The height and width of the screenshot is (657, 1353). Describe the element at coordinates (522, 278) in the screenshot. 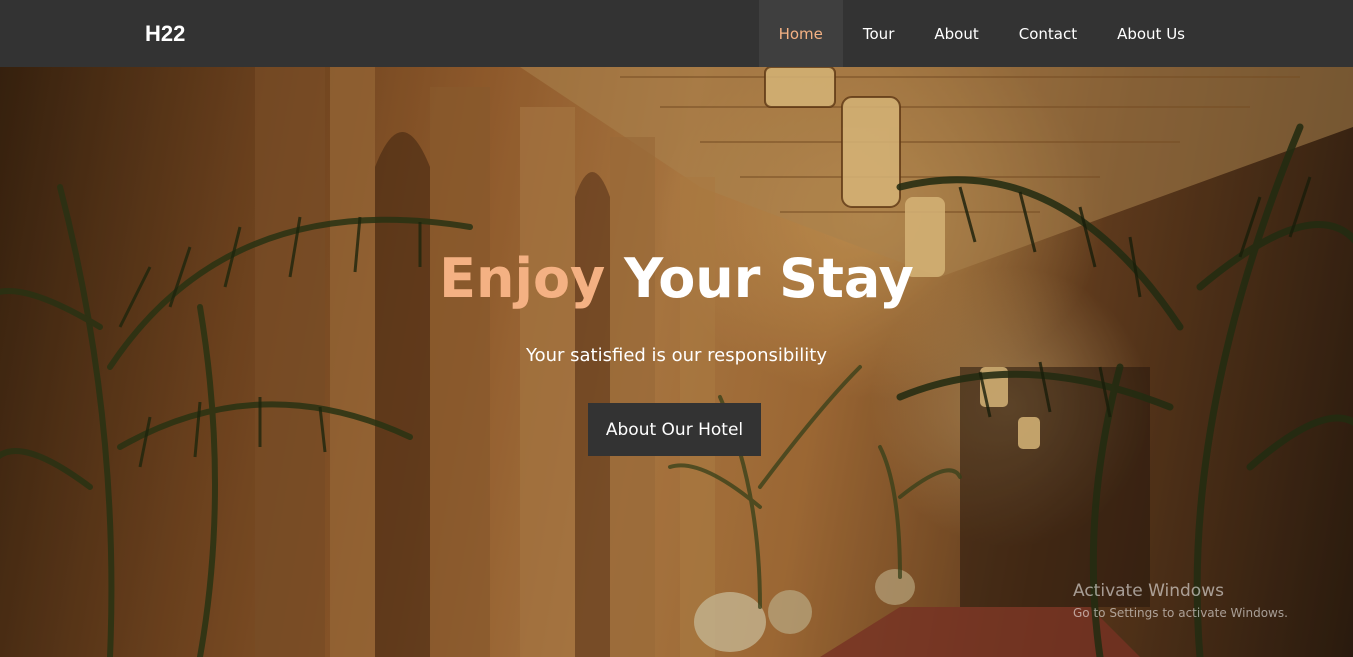

I see `hero-title-accent: Enjoy` at that location.